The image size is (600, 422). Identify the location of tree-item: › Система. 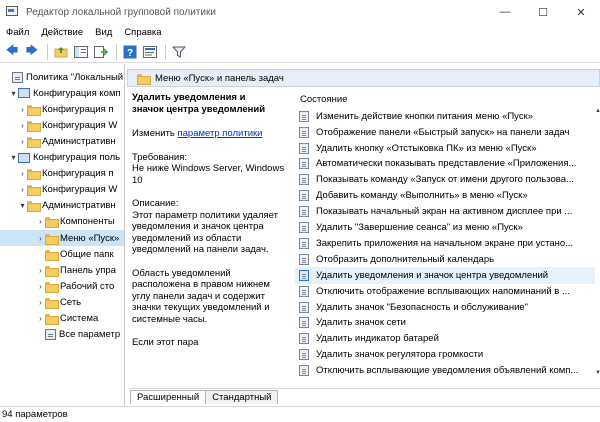
(62, 319).